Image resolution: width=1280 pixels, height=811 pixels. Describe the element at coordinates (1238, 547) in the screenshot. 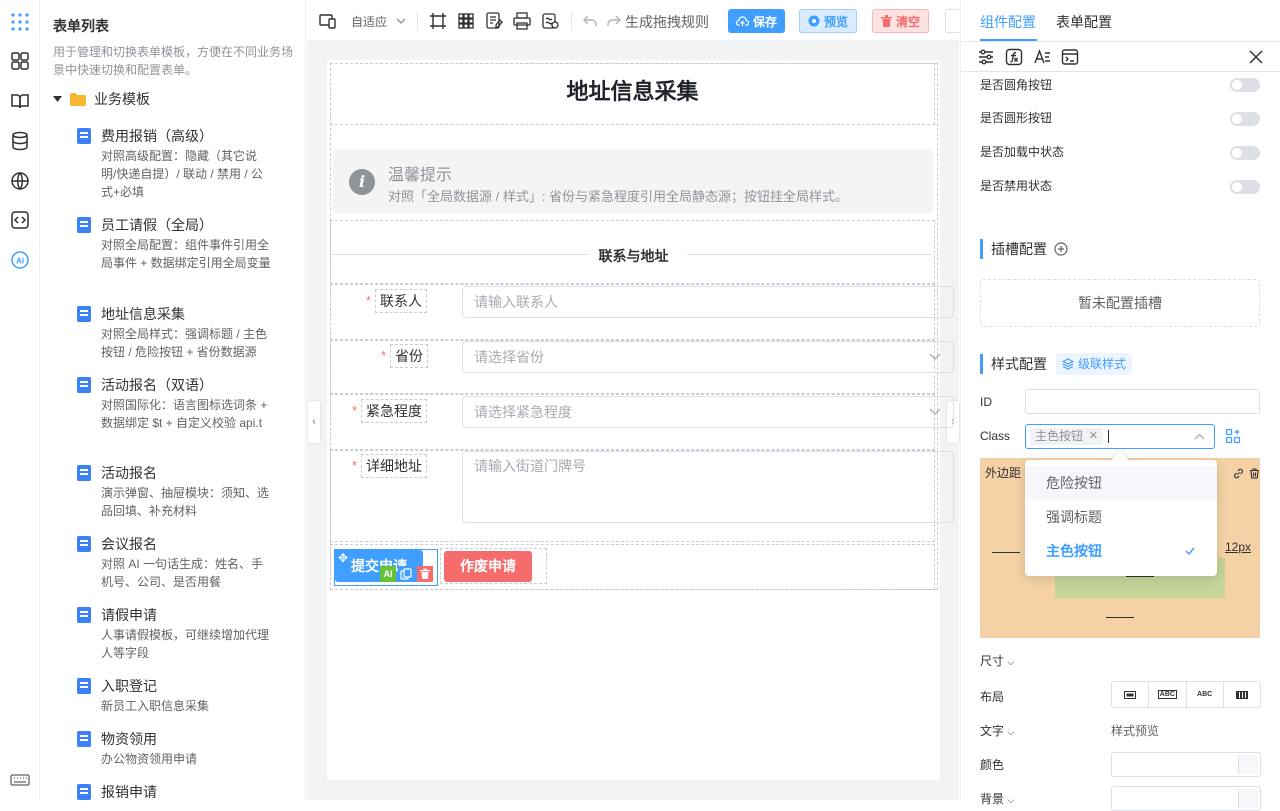

I see `margin-right-value: 12px` at that location.